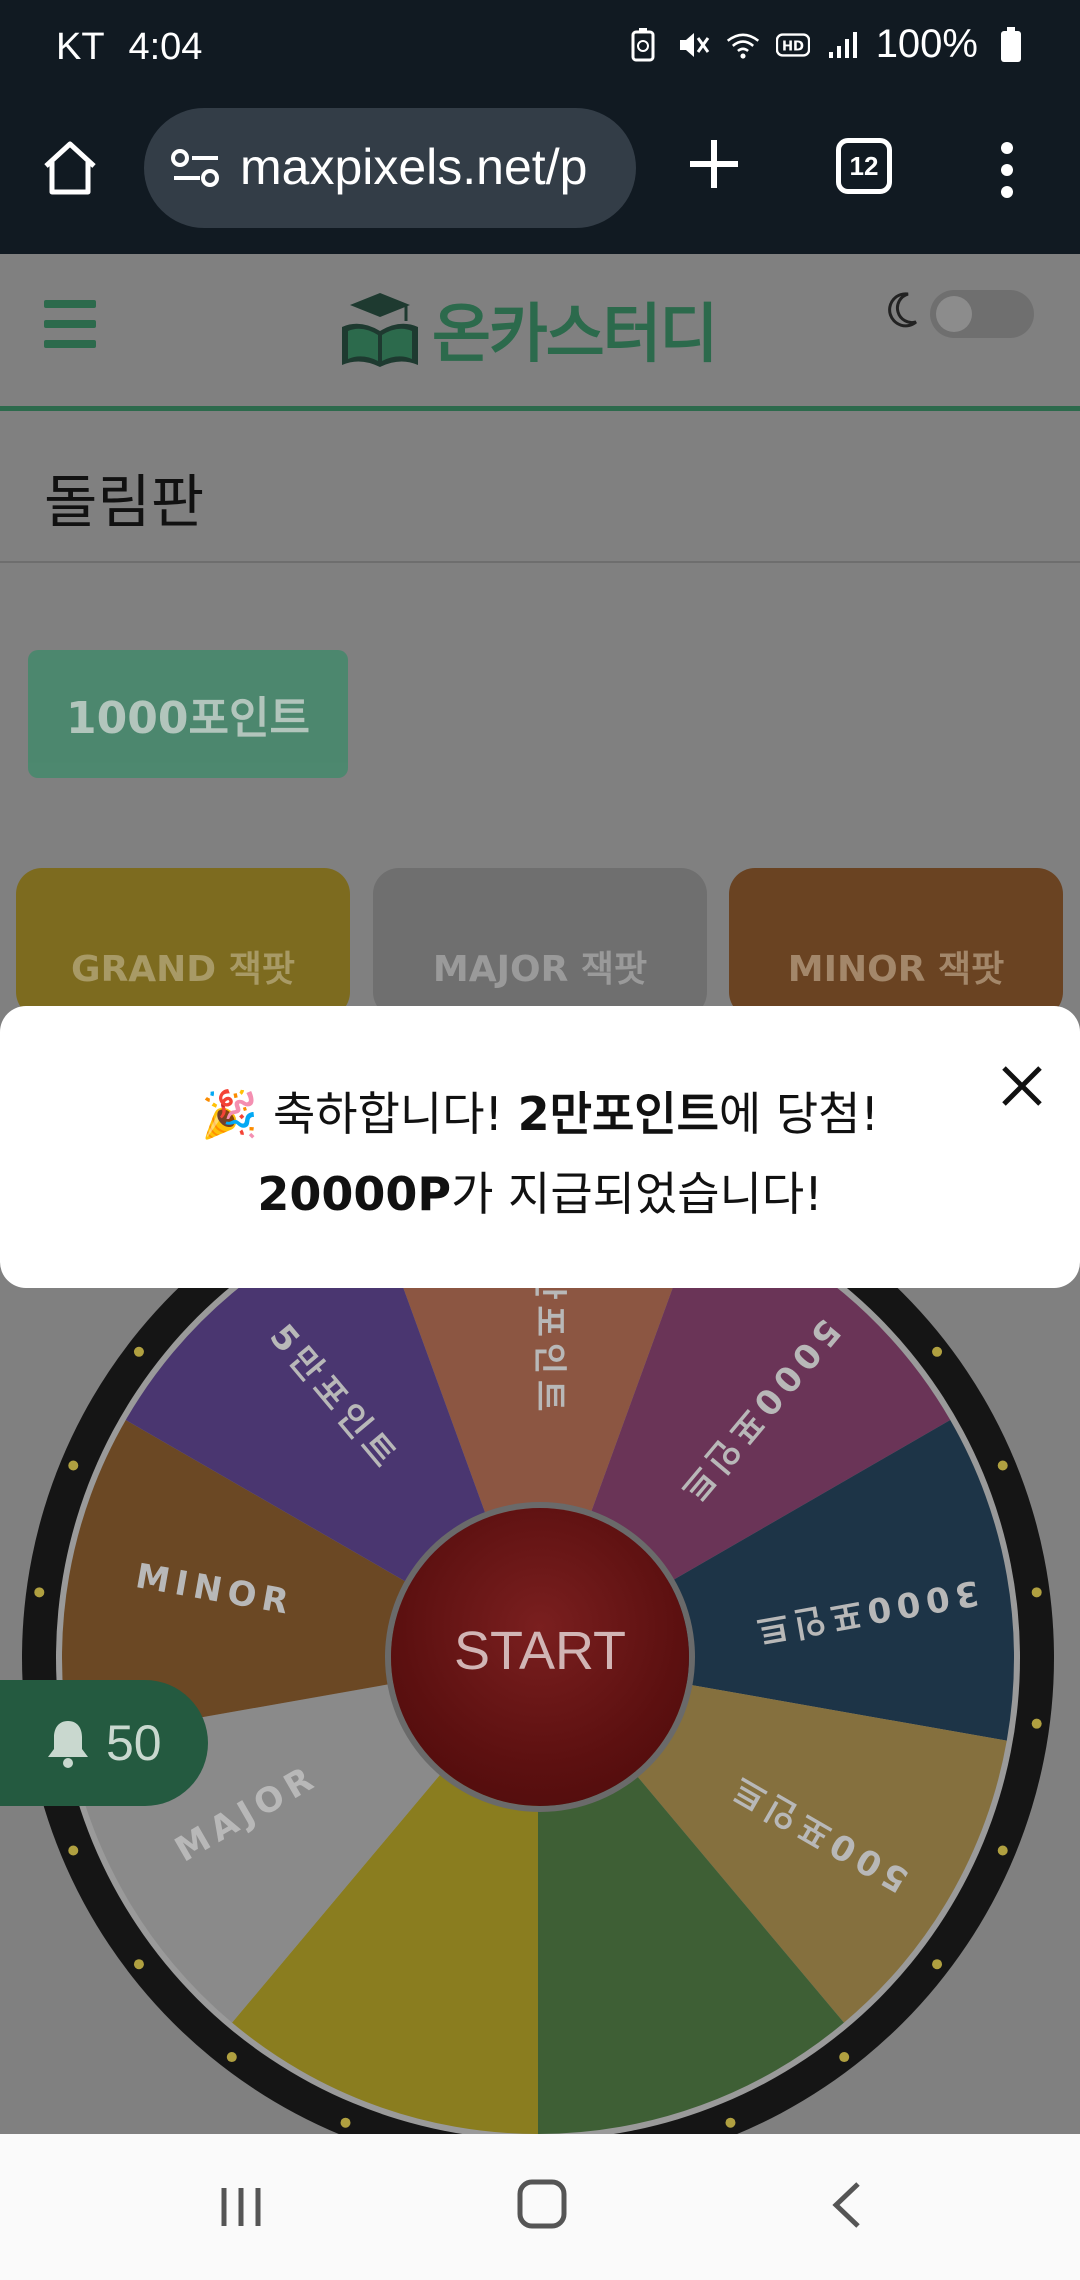  I want to click on home-nav-button, so click(542, 2204).